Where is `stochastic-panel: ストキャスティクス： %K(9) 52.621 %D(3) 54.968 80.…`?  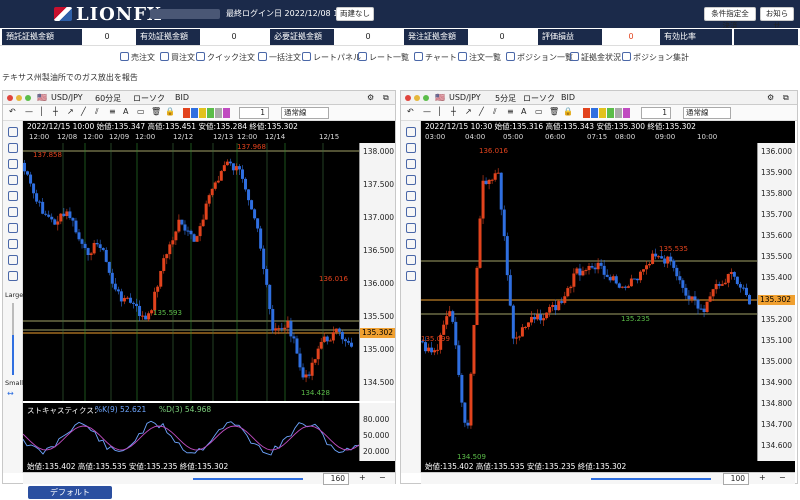
stochastic-panel: ストキャスティクス： %K(9) 52.621 %D(3) 54.968 80.… is located at coordinates (209, 432).